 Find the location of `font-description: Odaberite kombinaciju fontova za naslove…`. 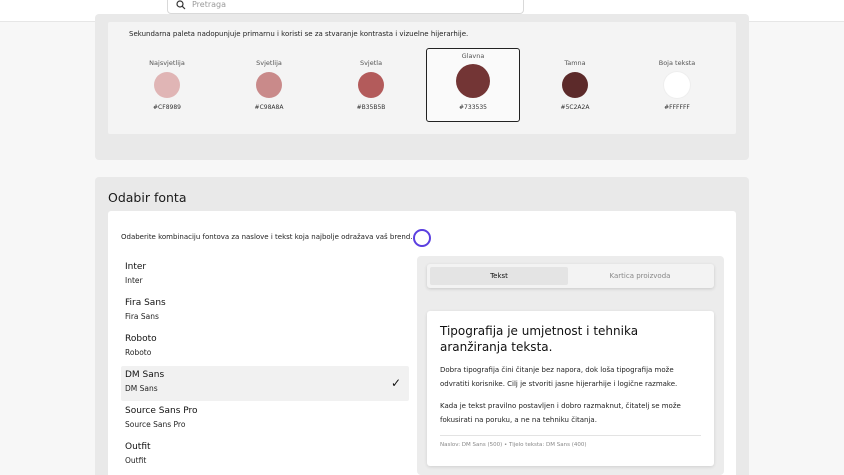

font-description: Odaberite kombinaciju fontova za naslove… is located at coordinates (267, 237).